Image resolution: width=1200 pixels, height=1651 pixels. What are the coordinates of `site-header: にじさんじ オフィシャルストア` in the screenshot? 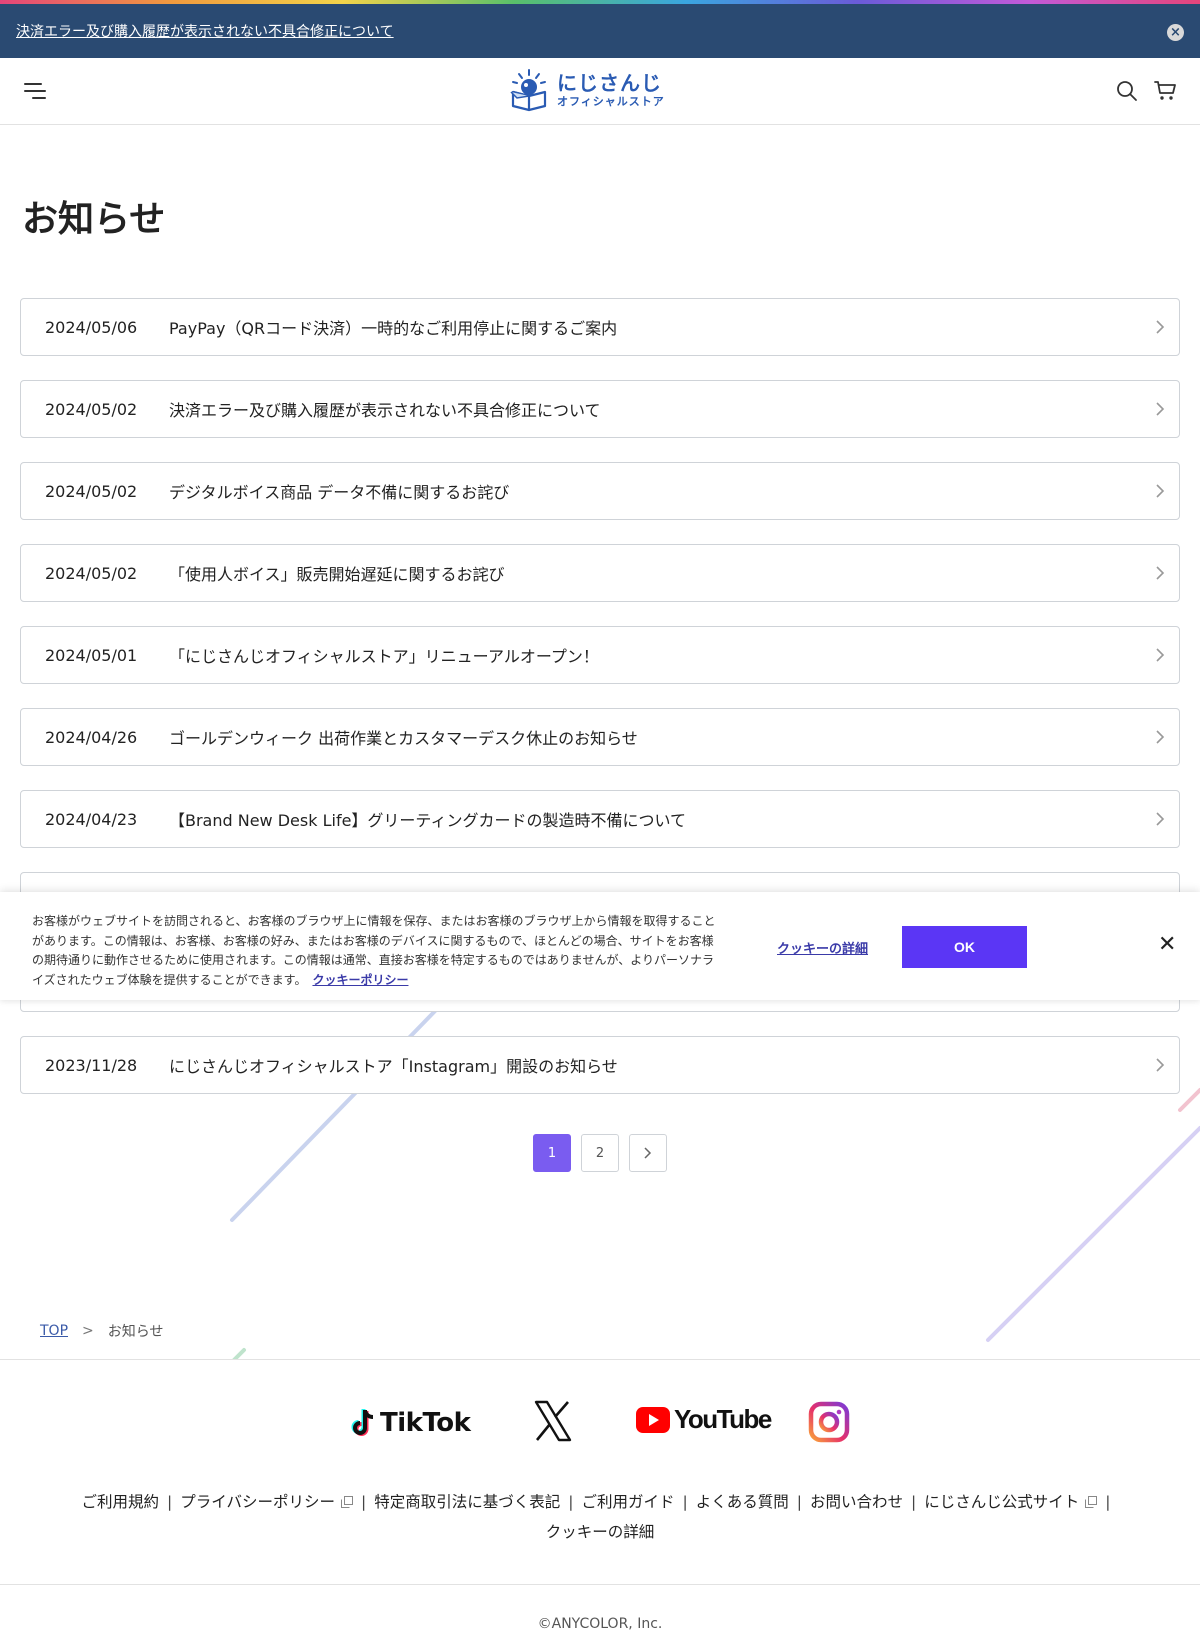 It's located at (600, 91).